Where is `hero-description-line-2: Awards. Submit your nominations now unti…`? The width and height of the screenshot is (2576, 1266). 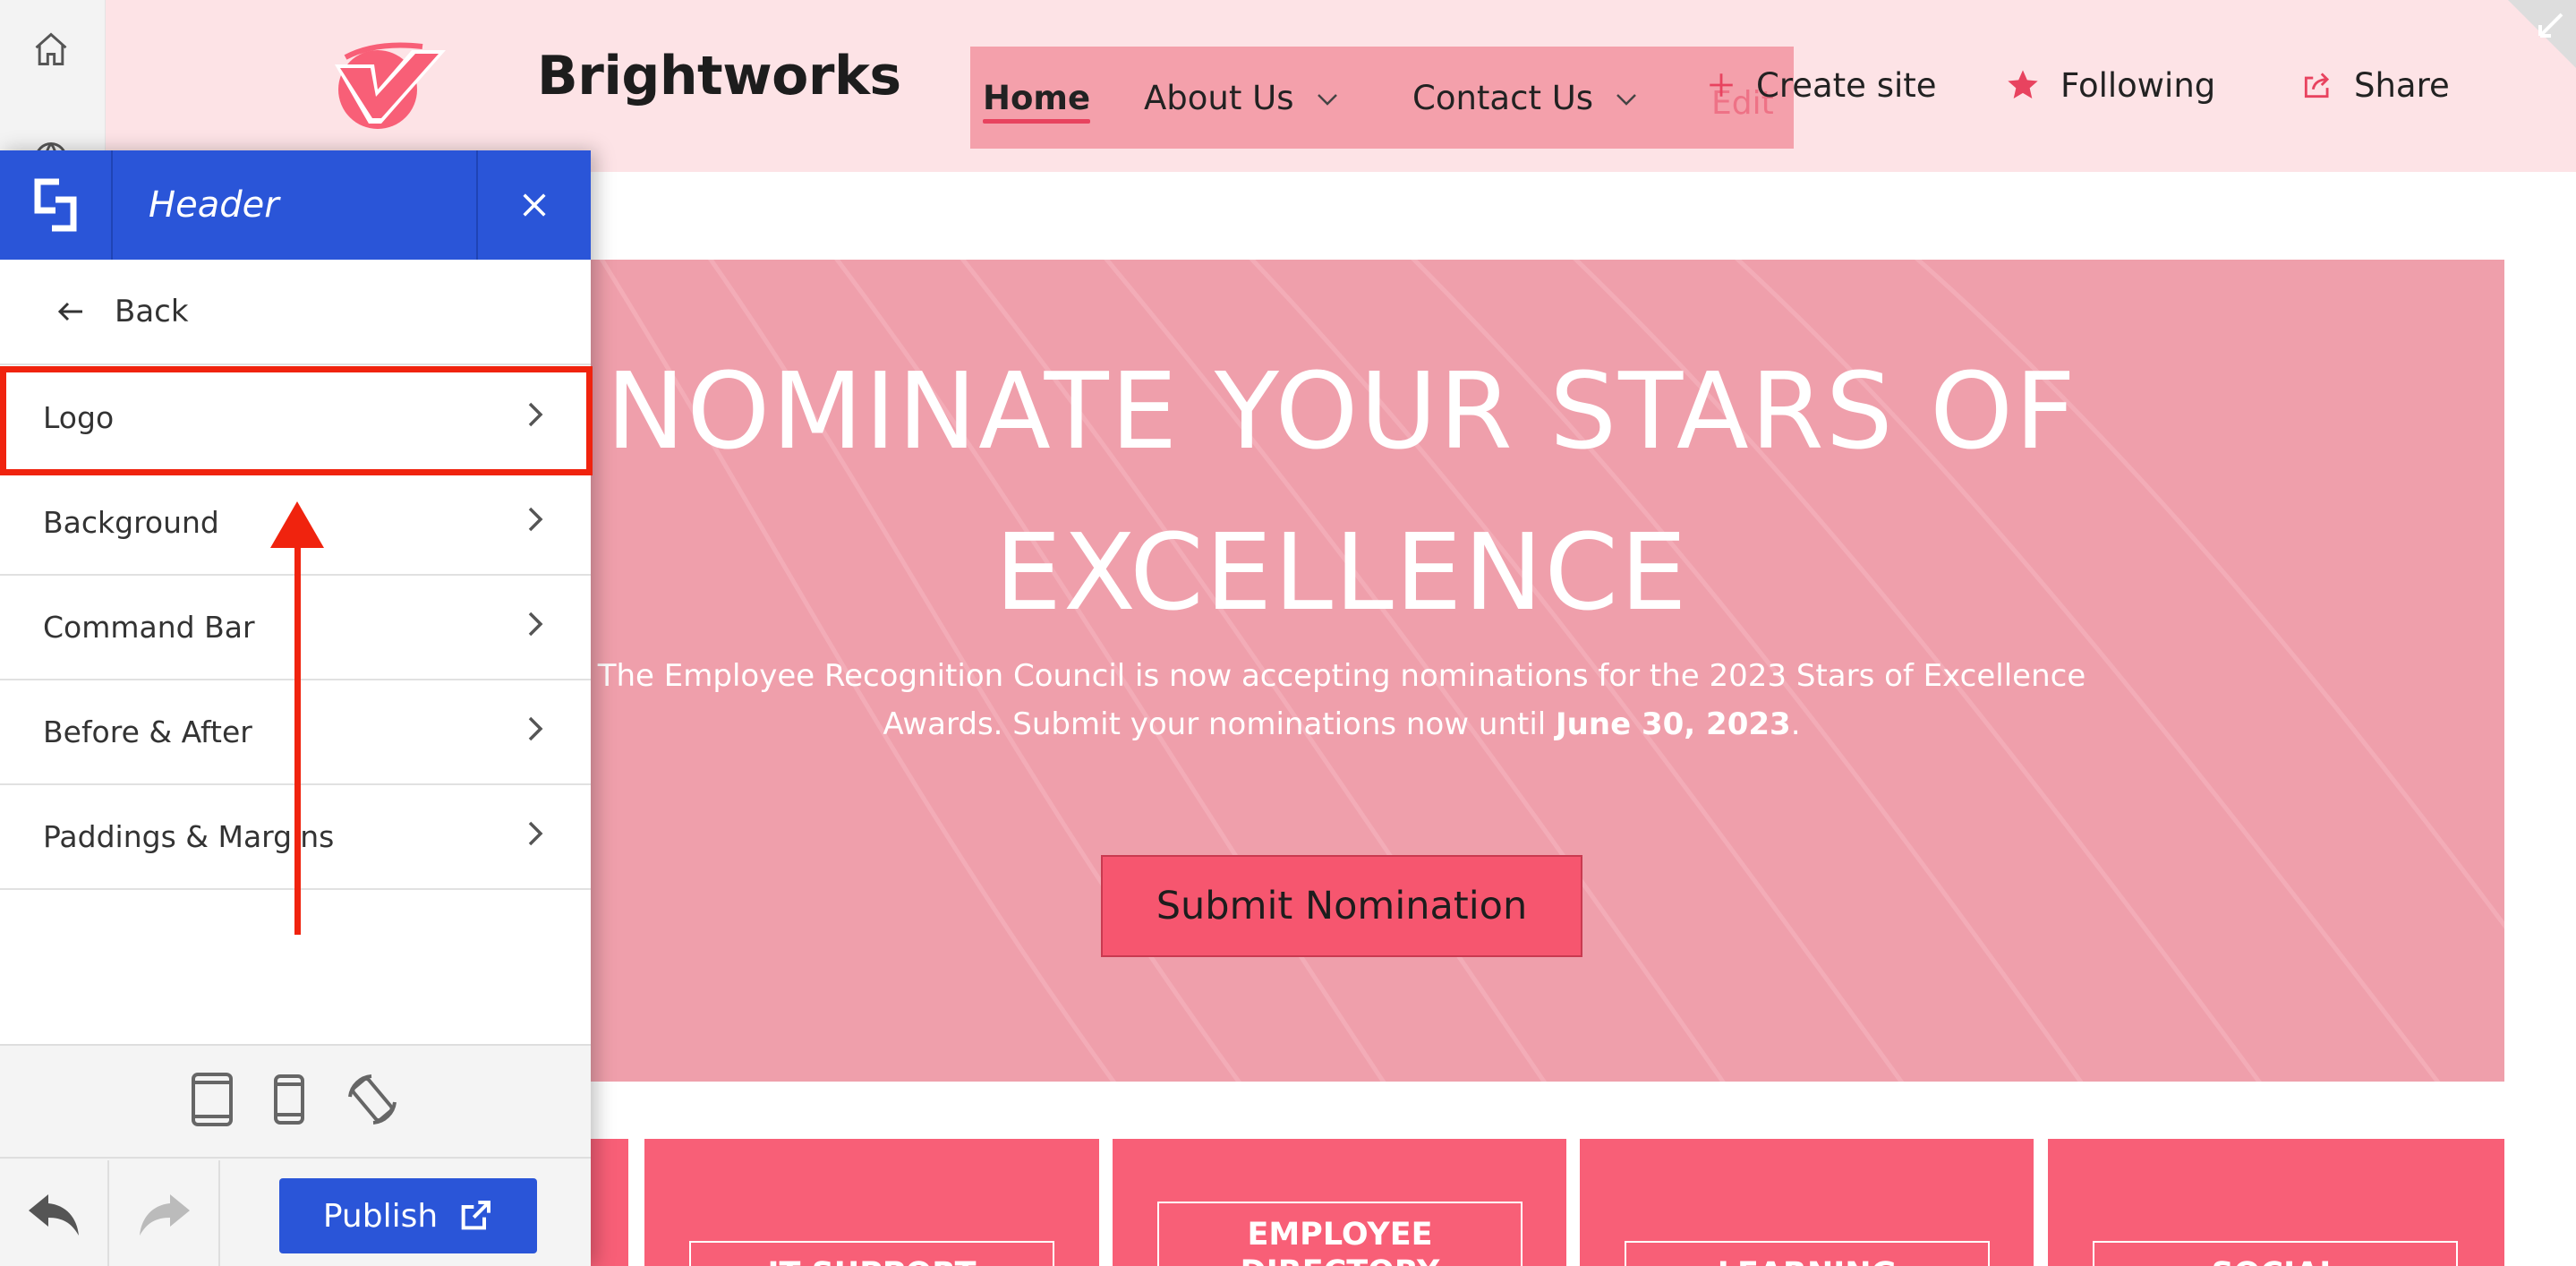
hero-description-line-2: Awards. Submit your nominations now unti… is located at coordinates (1341, 724).